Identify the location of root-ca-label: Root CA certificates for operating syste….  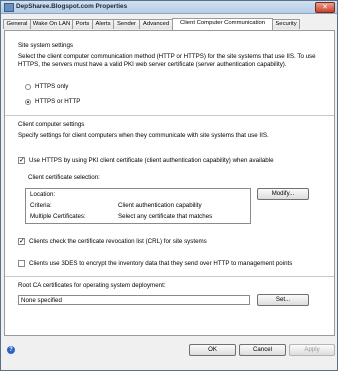
(92, 285).